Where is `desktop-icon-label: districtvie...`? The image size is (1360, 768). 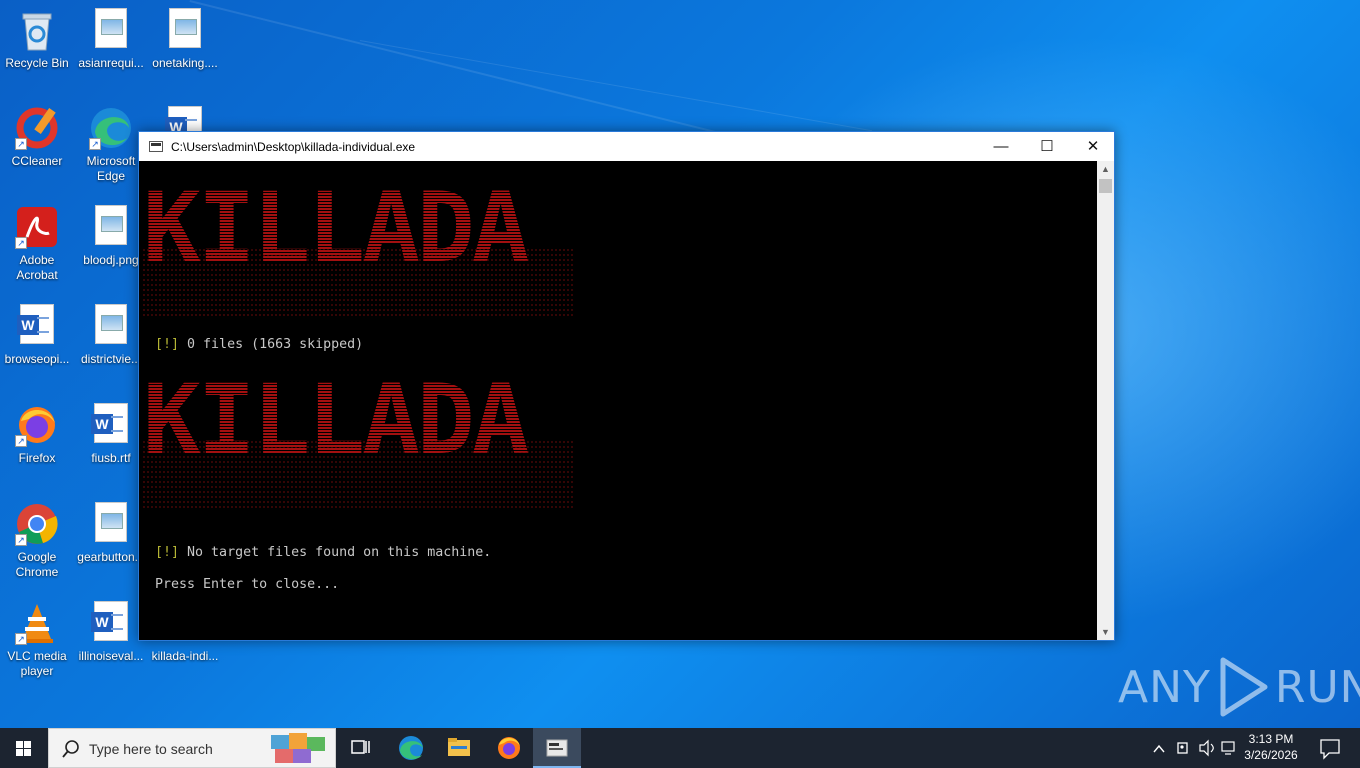 desktop-icon-label: districtvie... is located at coordinates (110, 359).